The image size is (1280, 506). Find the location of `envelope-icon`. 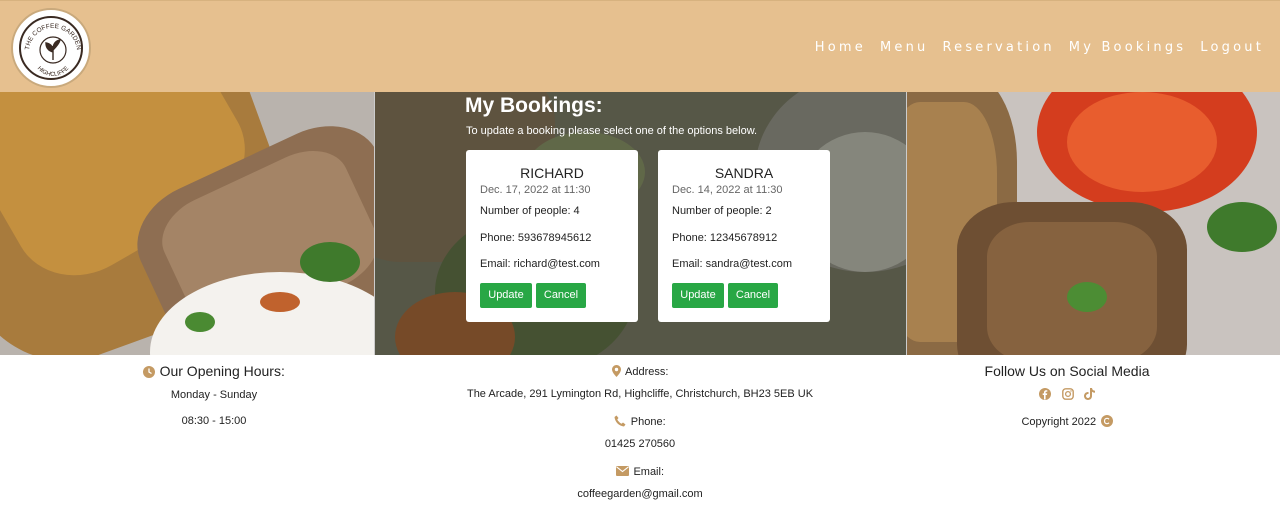

envelope-icon is located at coordinates (622, 470).